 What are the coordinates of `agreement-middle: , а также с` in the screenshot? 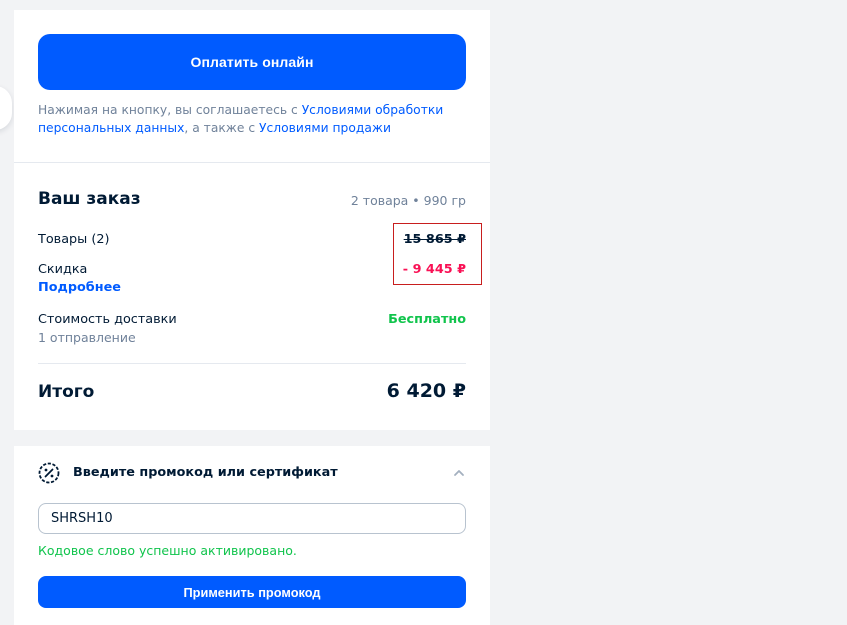 It's located at (222, 128).